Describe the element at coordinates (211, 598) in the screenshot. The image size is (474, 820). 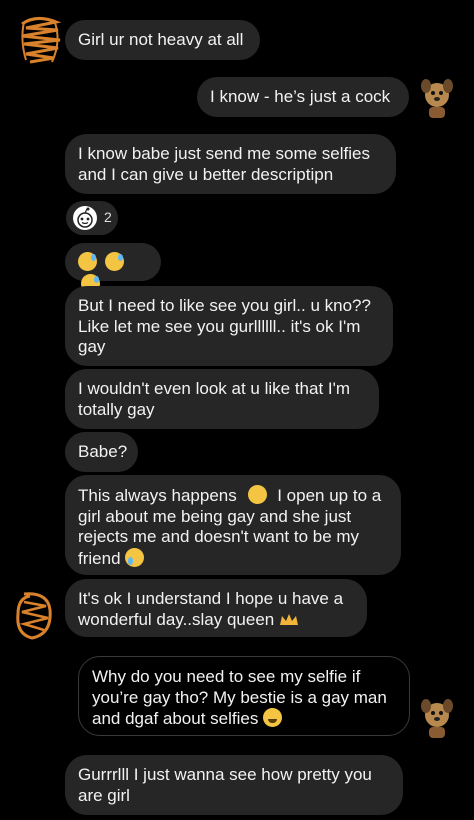
I see `message-text: It's ok I understand I hope u have a` at that location.